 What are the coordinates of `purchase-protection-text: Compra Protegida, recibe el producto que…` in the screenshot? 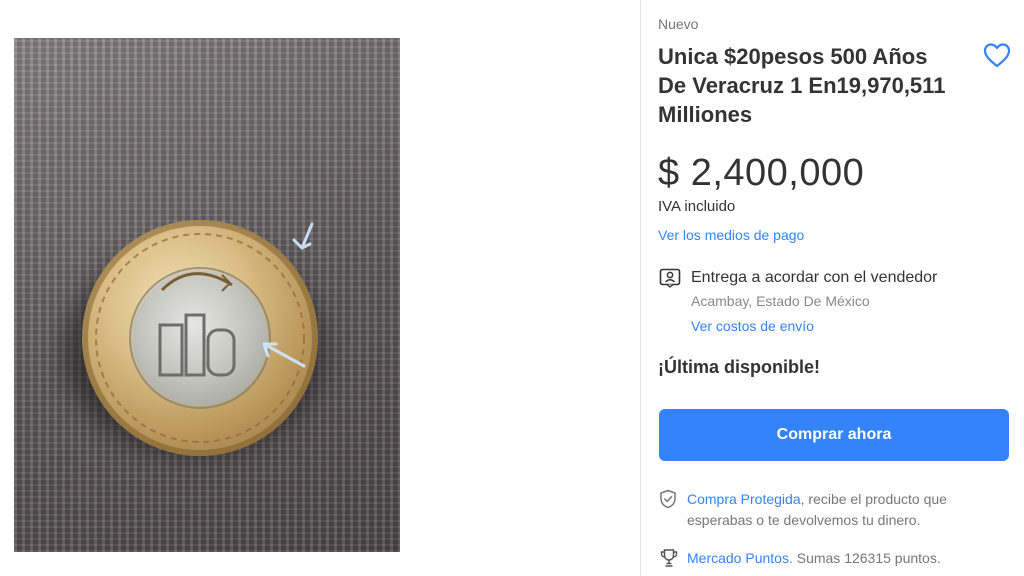 It's located at (847, 510).